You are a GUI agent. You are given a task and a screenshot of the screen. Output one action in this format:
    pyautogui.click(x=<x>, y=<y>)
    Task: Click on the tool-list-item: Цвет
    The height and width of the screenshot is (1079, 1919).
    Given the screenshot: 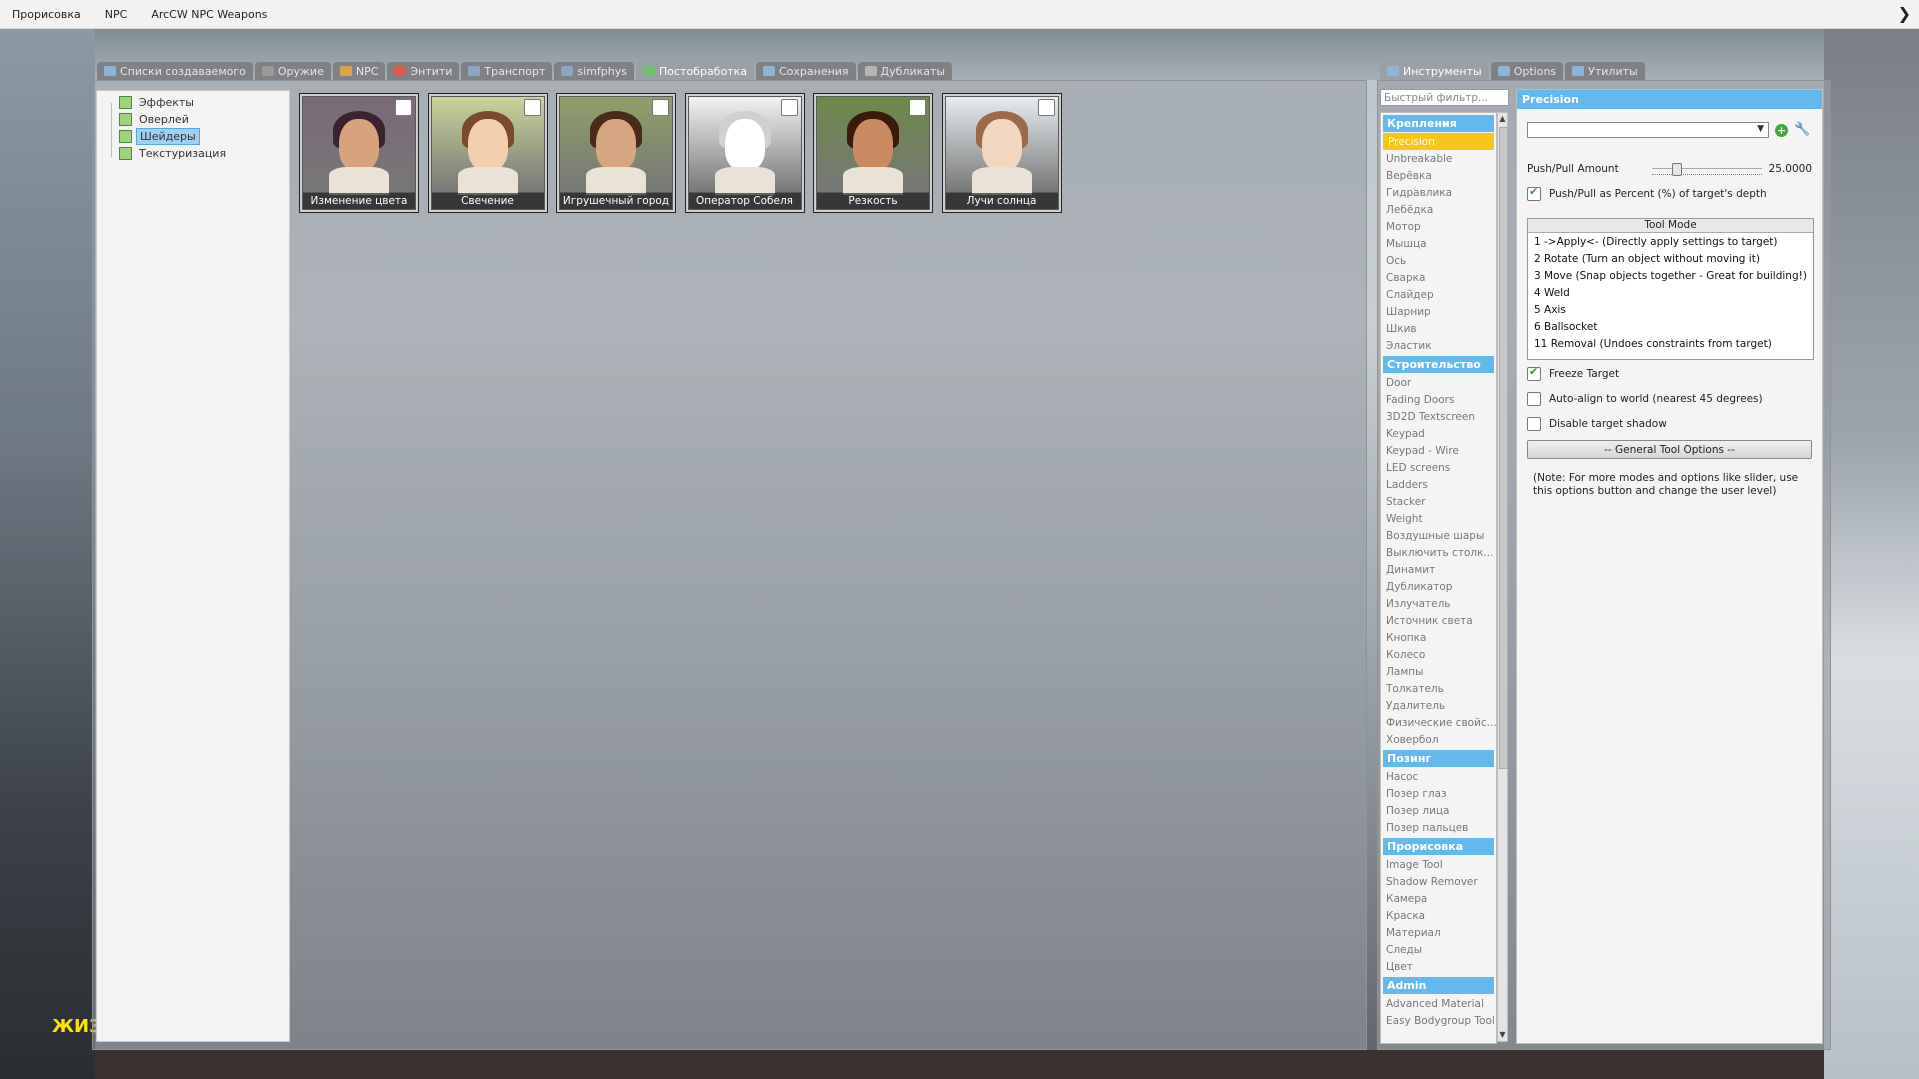 What is the action you would take?
    pyautogui.click(x=1438, y=966)
    